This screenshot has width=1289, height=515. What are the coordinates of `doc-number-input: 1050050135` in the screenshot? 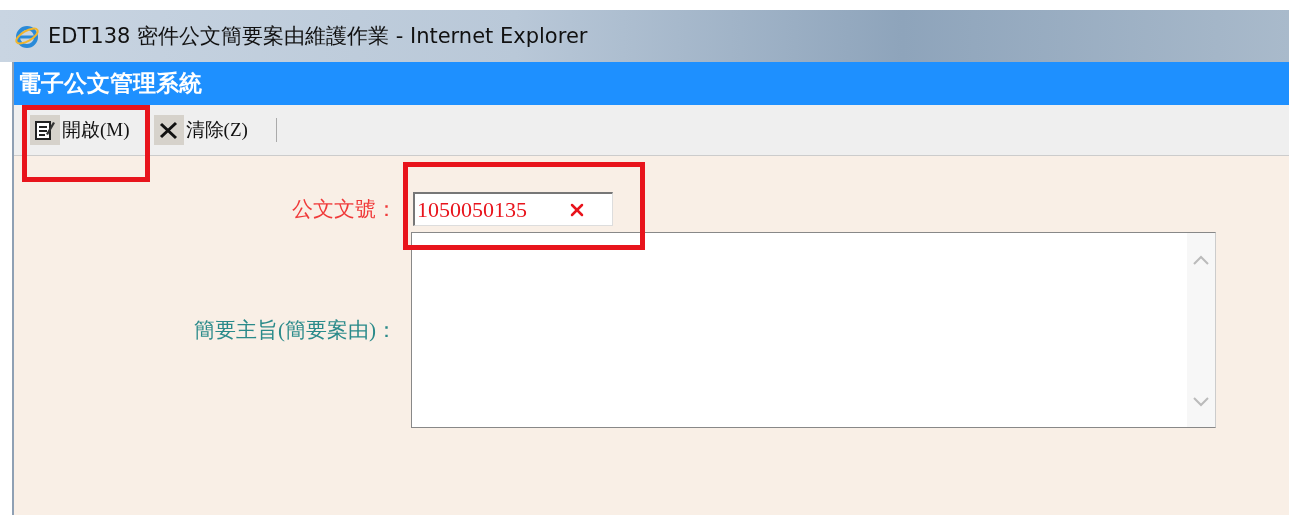 It's located at (491, 209).